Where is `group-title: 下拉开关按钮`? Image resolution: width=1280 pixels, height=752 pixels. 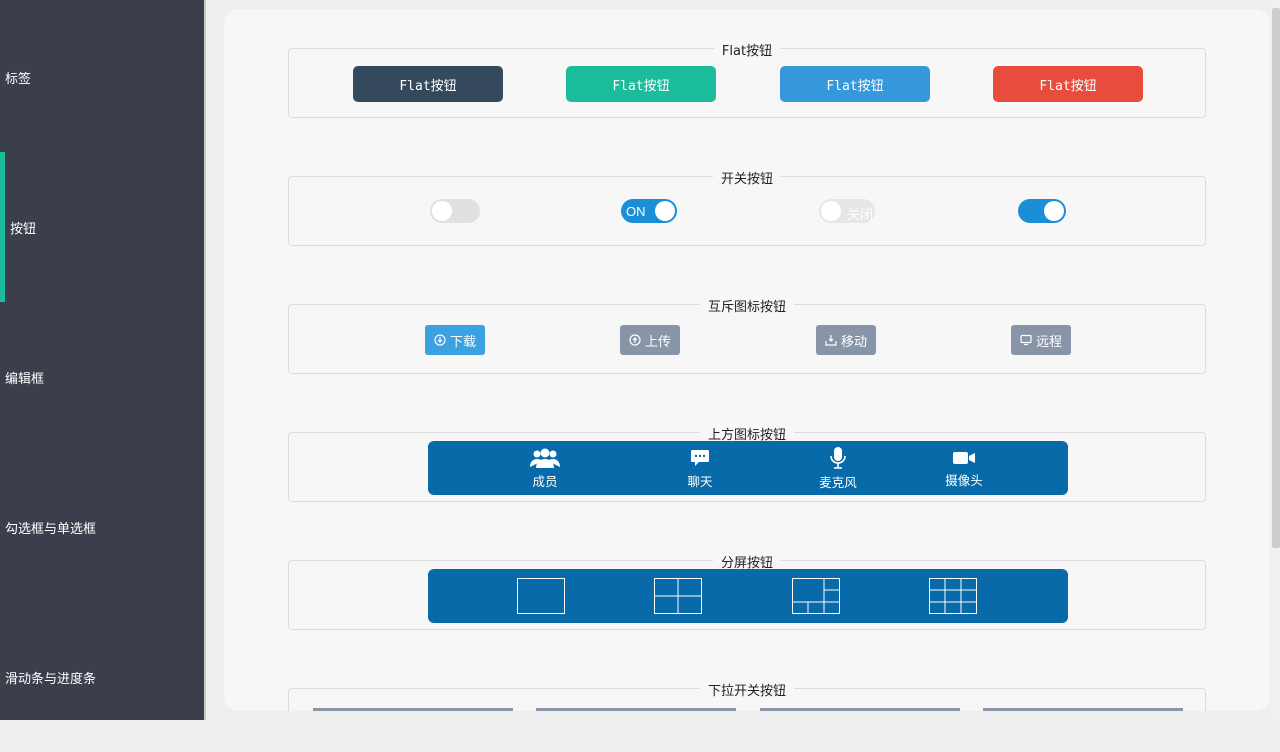
group-title: 下拉开关按钮 is located at coordinates (746, 691).